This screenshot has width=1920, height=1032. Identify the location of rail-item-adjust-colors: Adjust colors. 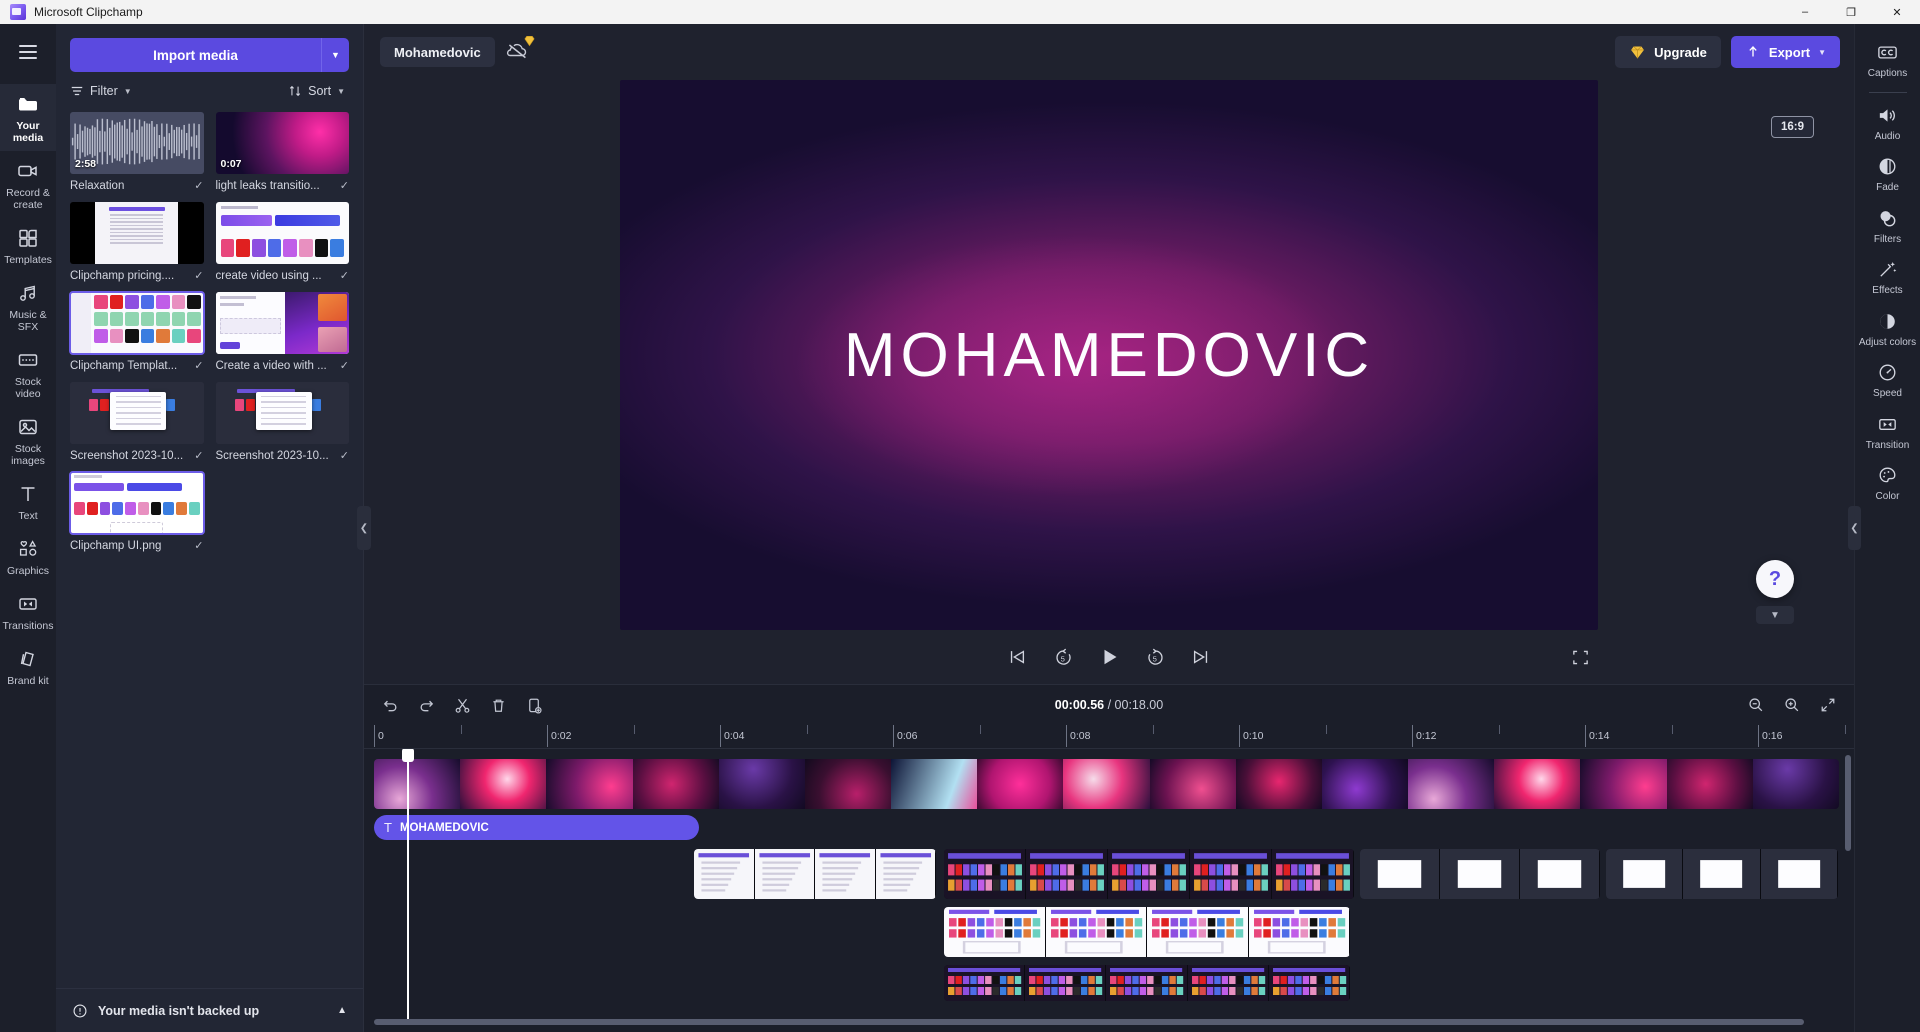
(1887, 329).